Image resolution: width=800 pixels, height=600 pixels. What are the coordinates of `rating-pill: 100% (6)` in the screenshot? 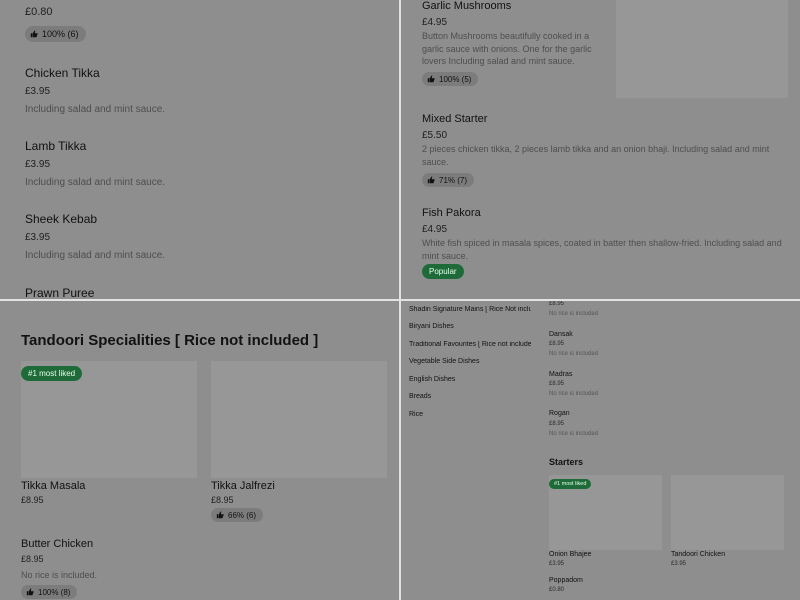 It's located at (55, 34).